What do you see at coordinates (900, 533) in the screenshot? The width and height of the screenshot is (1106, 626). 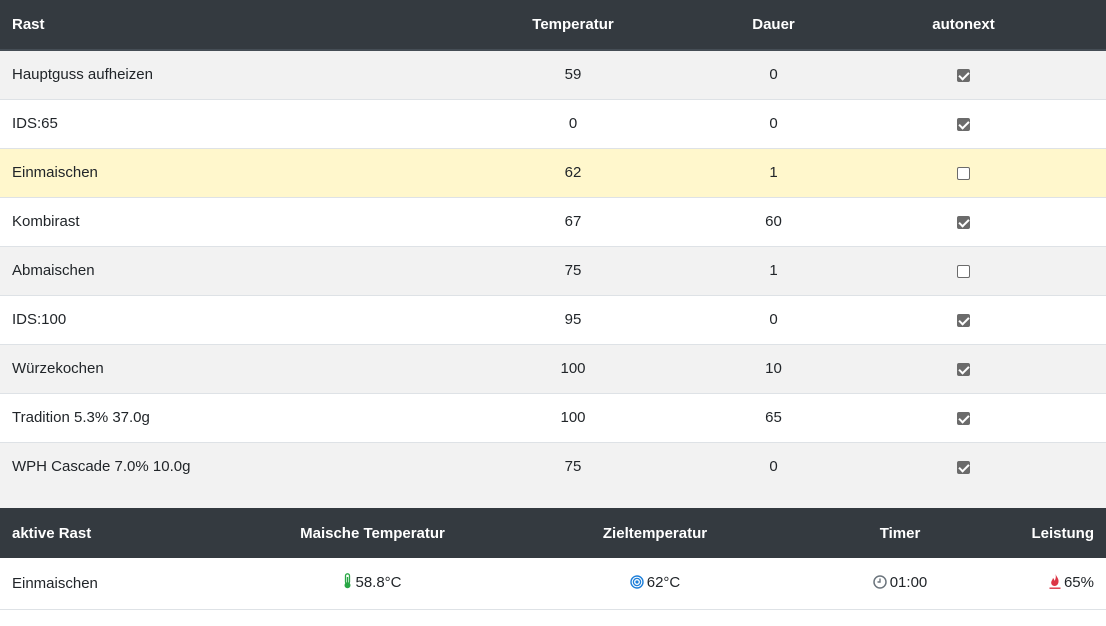 I see `header-timer: Timer` at bounding box center [900, 533].